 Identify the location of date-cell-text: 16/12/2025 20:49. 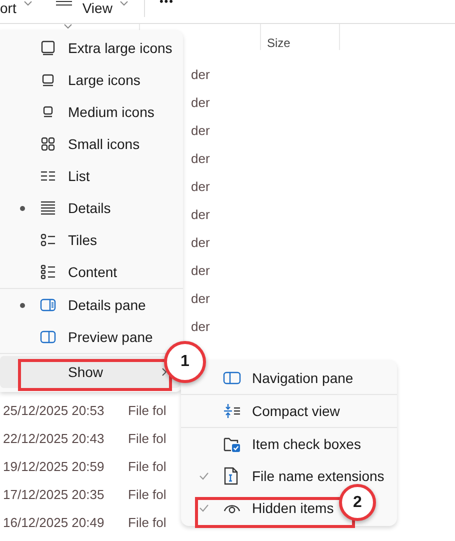
(54, 523).